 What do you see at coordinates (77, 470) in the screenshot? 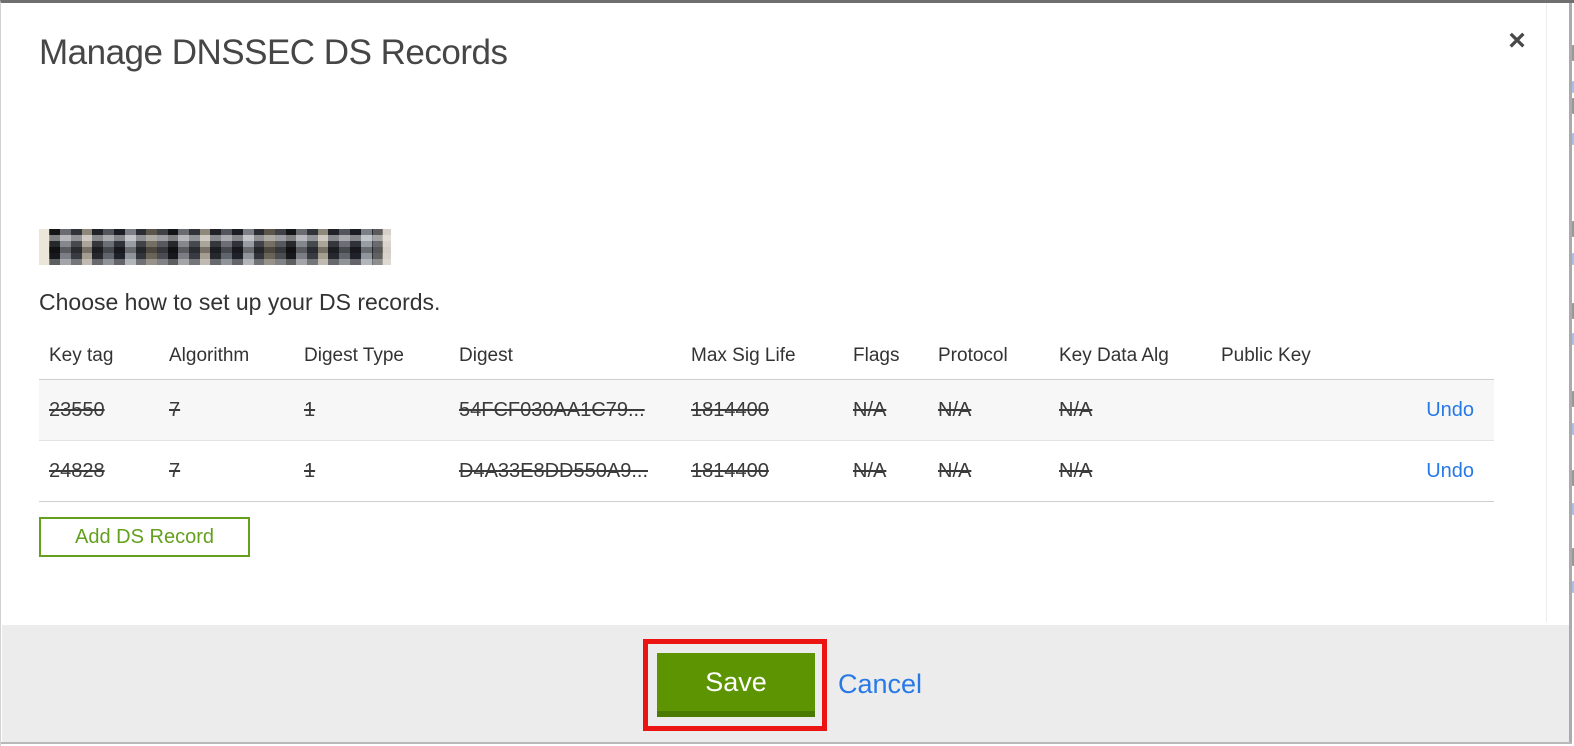
I see `cell-key-tag: 24828` at bounding box center [77, 470].